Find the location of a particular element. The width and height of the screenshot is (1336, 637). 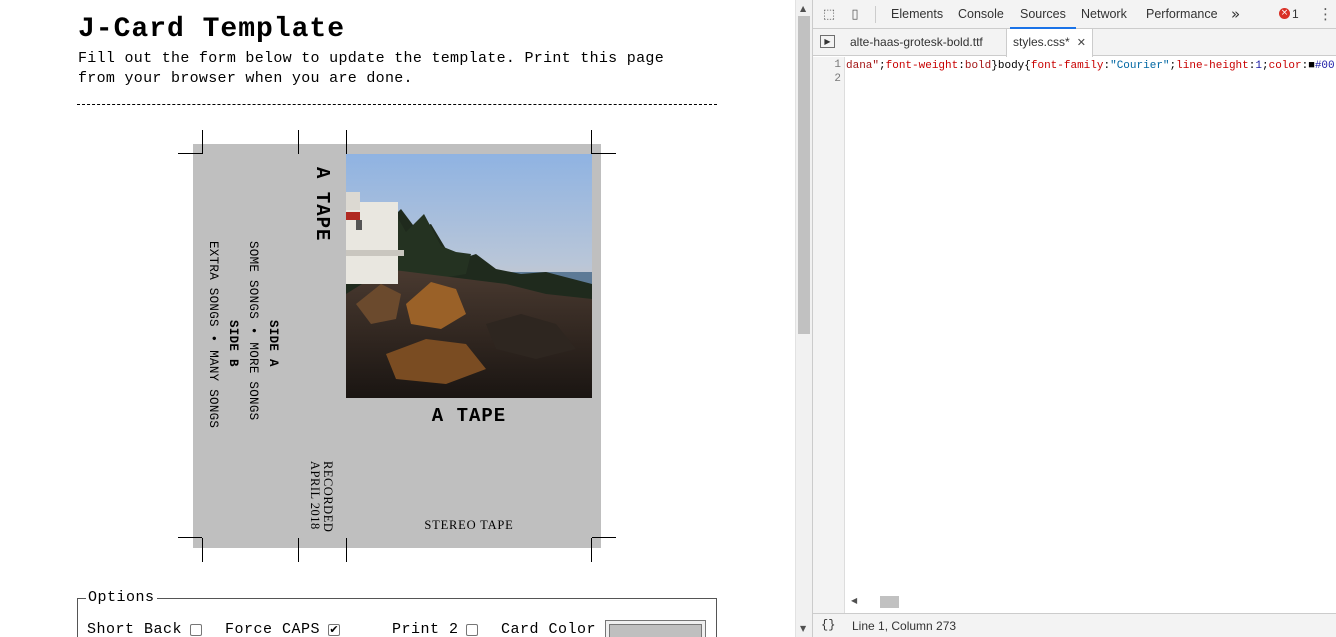

recorded-info: RECORDED APRIL 2018 is located at coordinates (321, 497).